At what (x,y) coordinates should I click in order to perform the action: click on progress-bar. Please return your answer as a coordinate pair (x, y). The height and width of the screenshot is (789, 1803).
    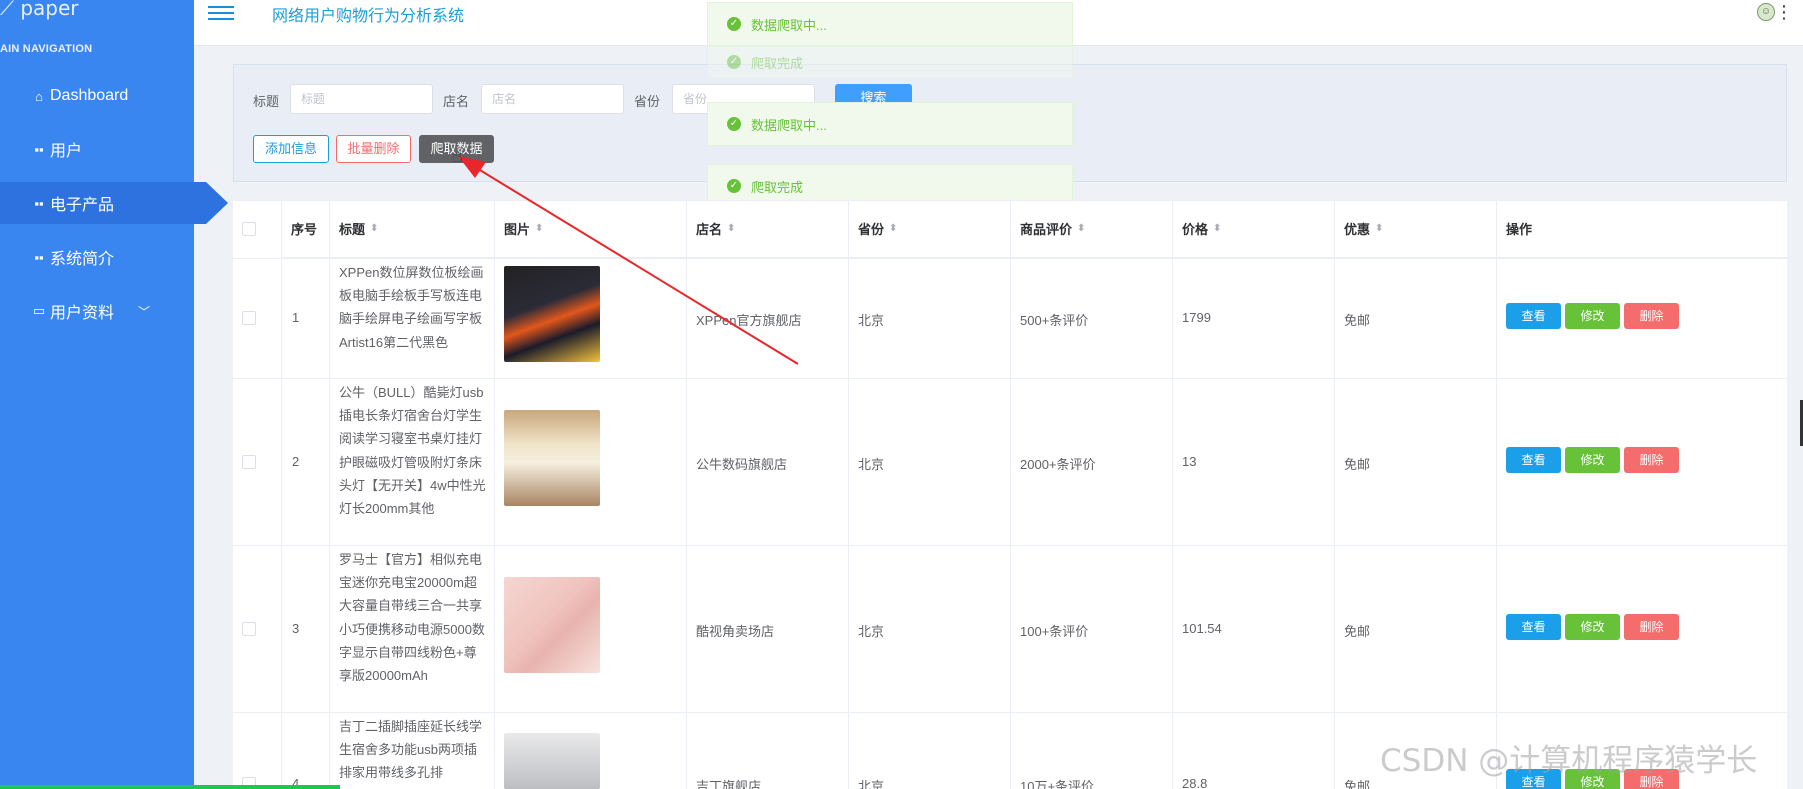
    Looking at the image, I should click on (170, 787).